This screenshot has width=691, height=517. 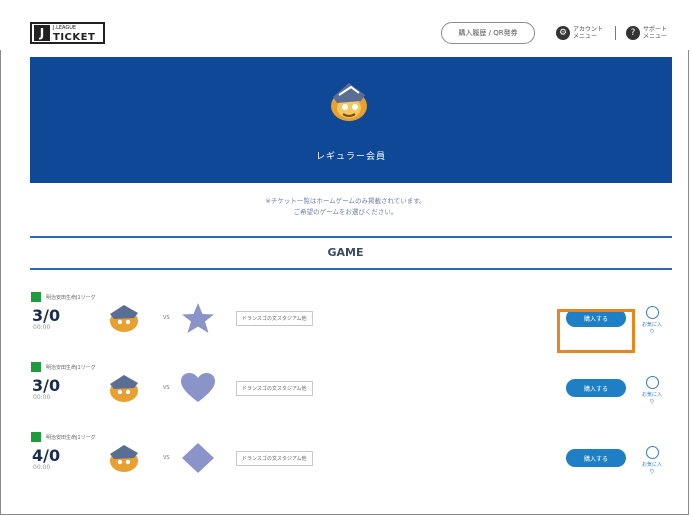 What do you see at coordinates (345, 252) in the screenshot?
I see `game-heading: GAME` at bounding box center [345, 252].